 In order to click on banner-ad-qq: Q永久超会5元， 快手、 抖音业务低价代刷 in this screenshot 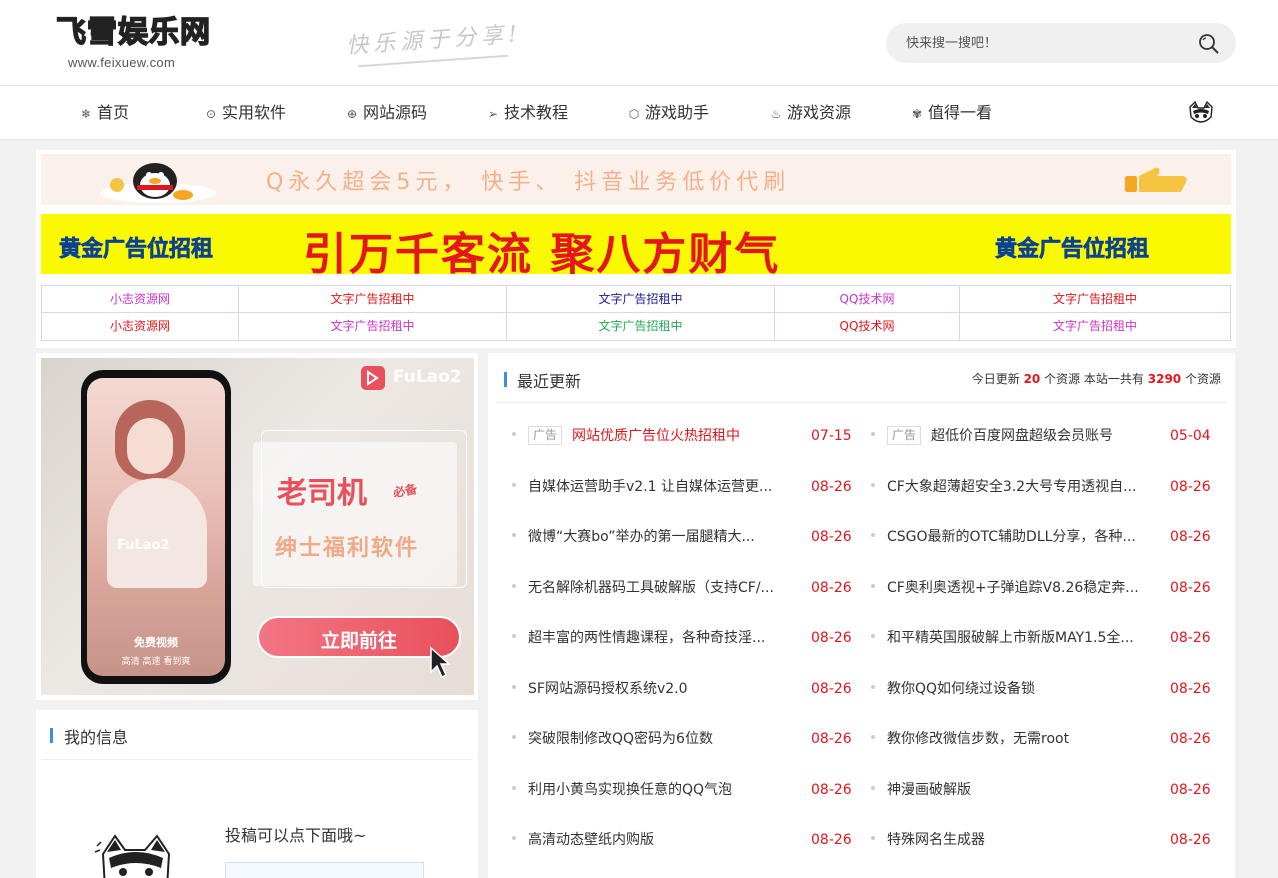, I will do `click(636, 179)`.